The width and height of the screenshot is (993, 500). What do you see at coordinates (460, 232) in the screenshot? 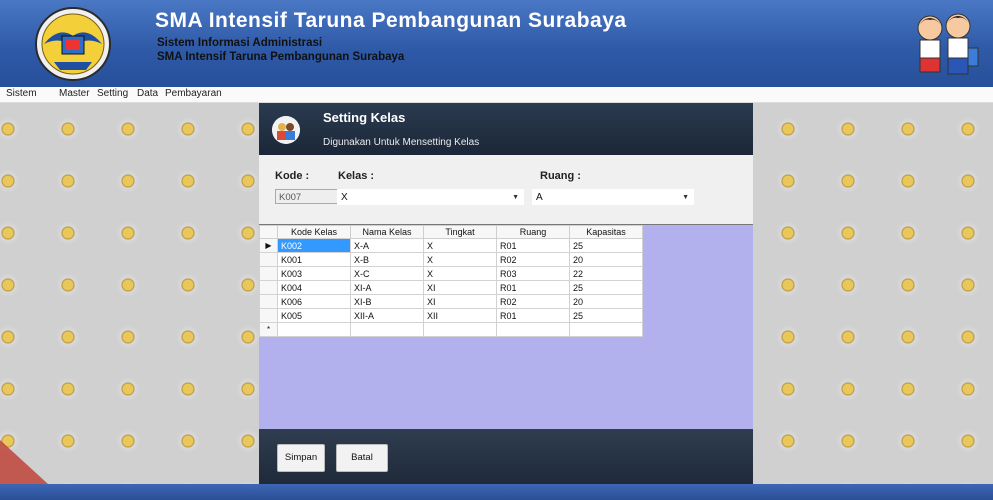
I see `column-header: Tingkat` at bounding box center [460, 232].